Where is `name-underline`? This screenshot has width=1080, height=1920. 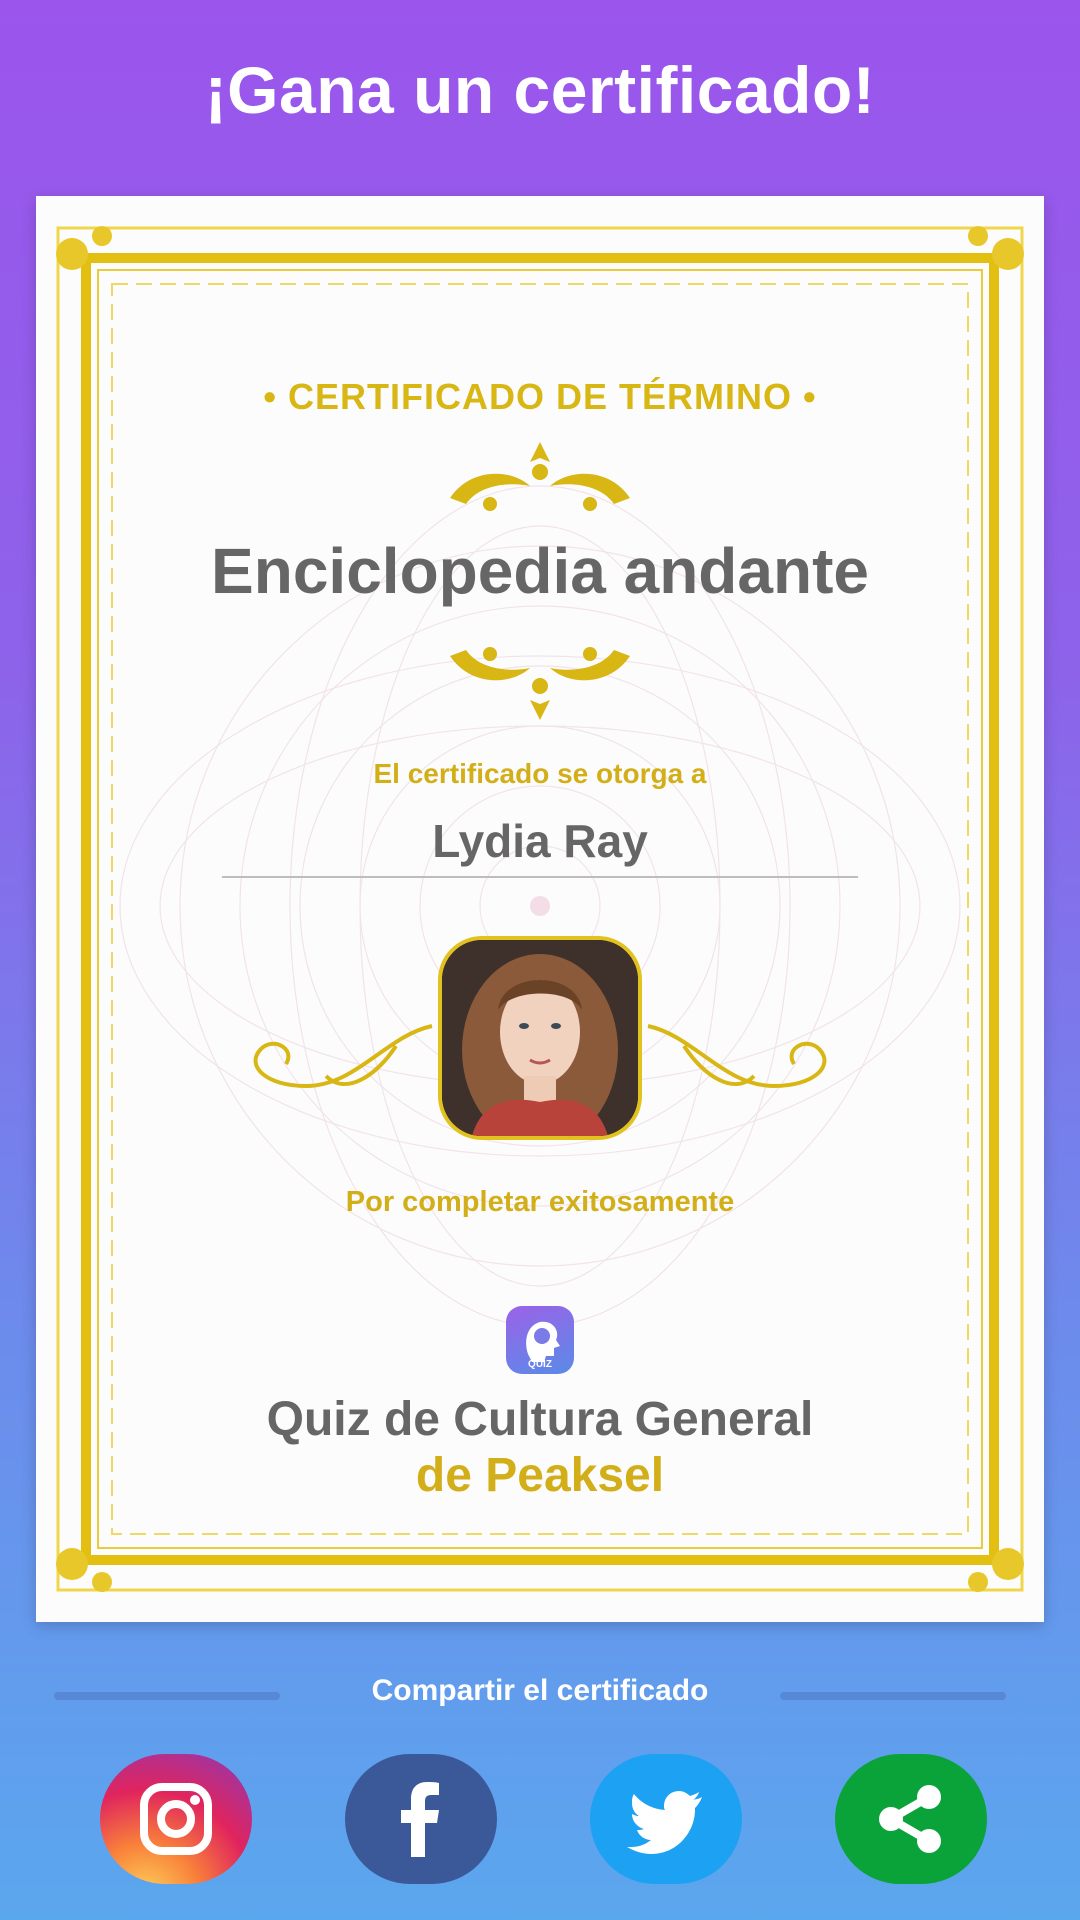 name-underline is located at coordinates (540, 877).